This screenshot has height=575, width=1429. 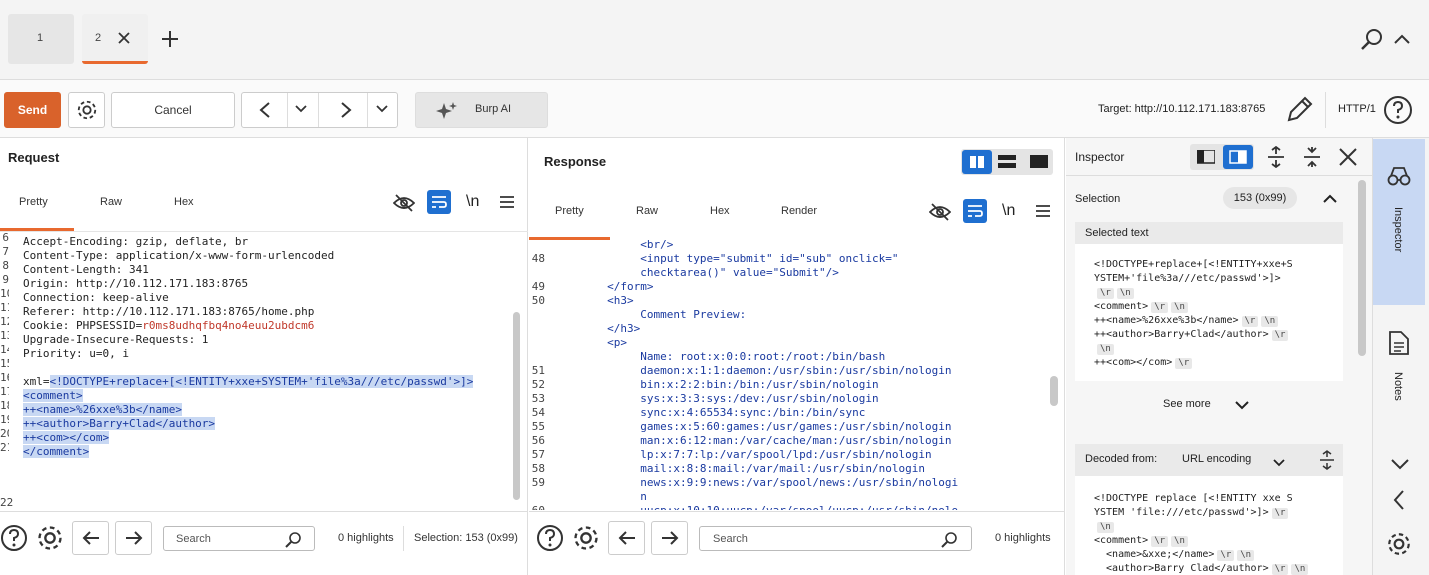 I want to click on line-number: 18, so click(x=4, y=405).